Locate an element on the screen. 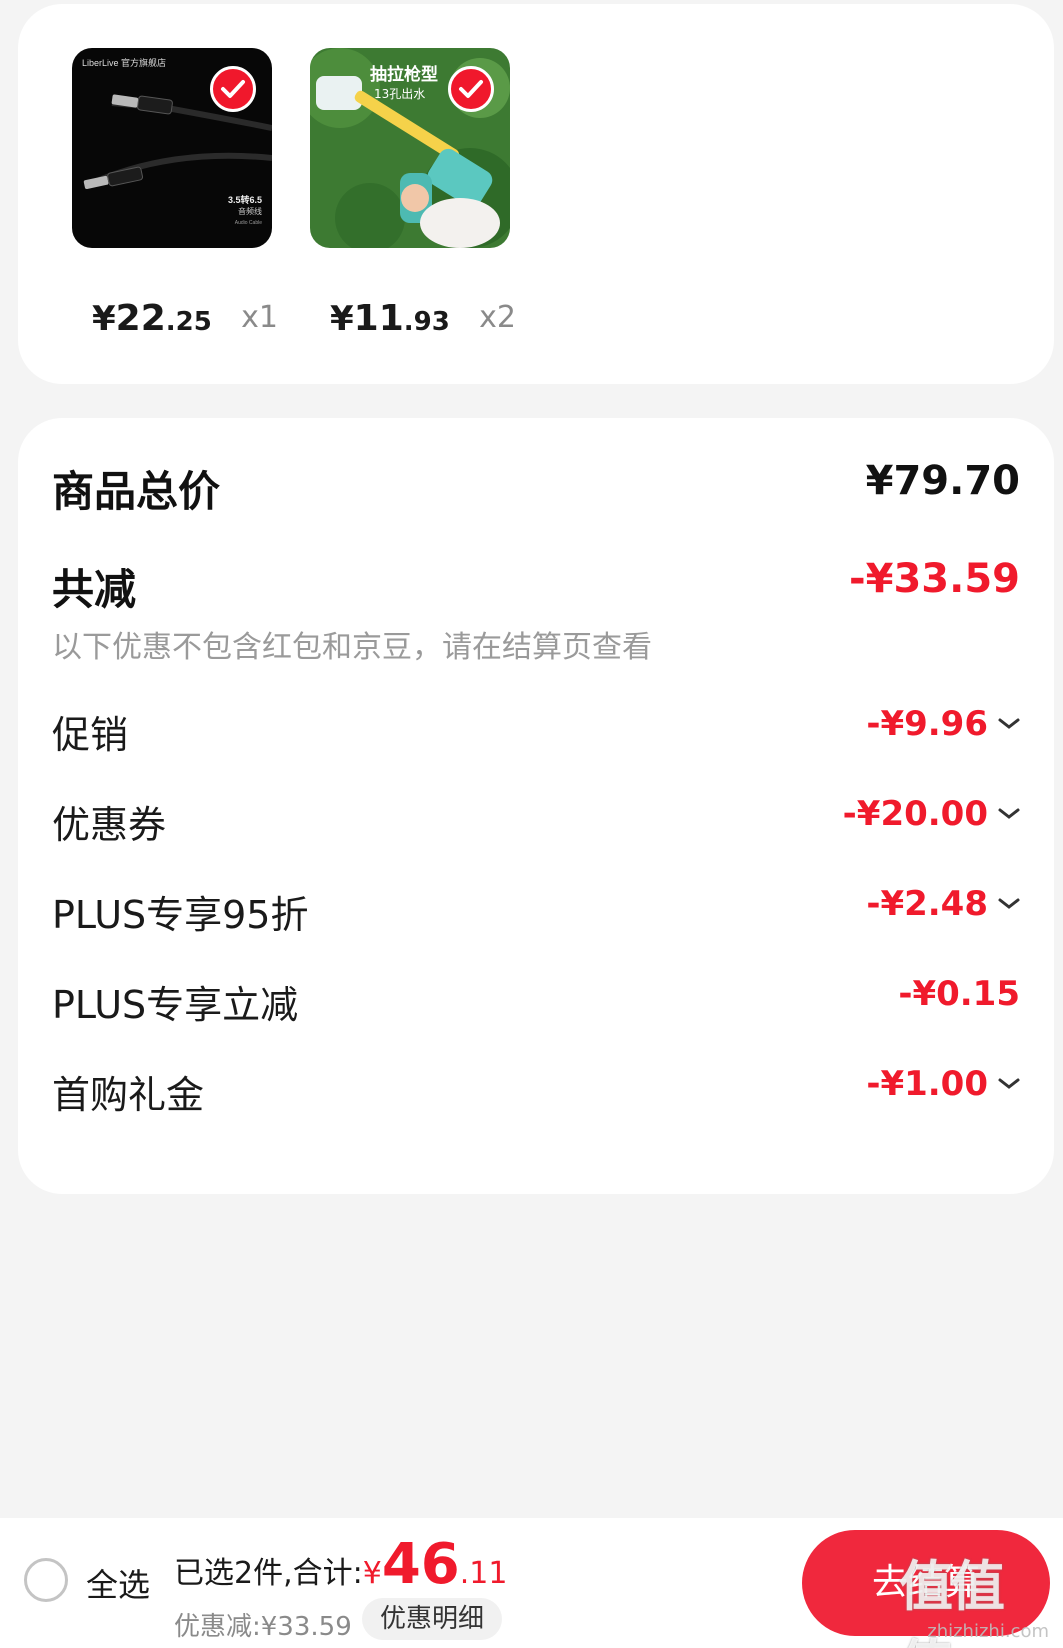 The width and height of the screenshot is (1063, 1648). discount-item-value: -¥20.00 is located at coordinates (931, 814).